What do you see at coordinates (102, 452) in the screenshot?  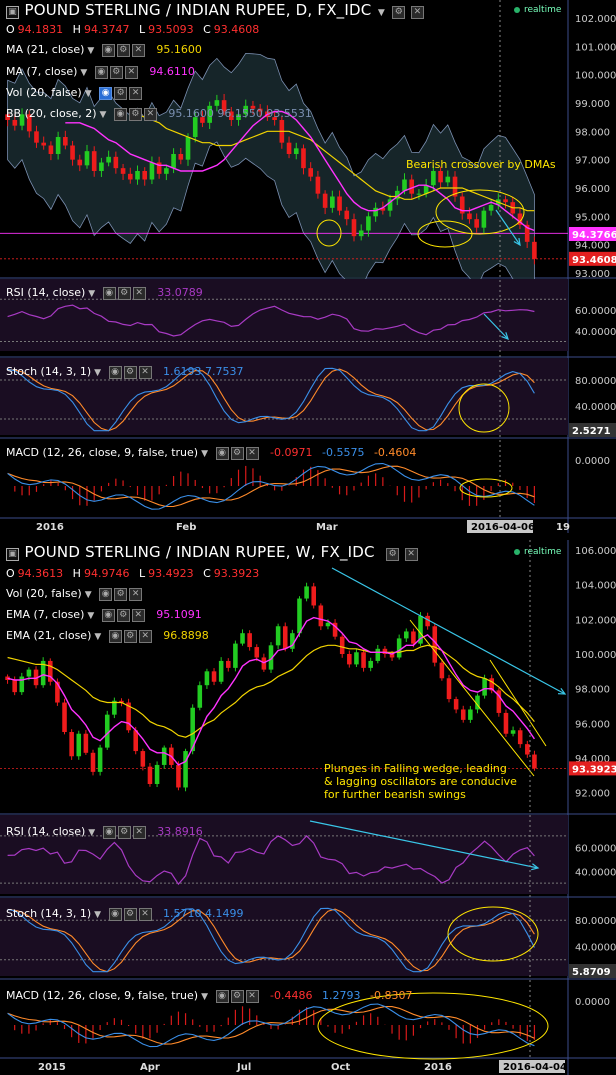 I see `macd-label: MACD (12, 26, close, 9, false, true)` at bounding box center [102, 452].